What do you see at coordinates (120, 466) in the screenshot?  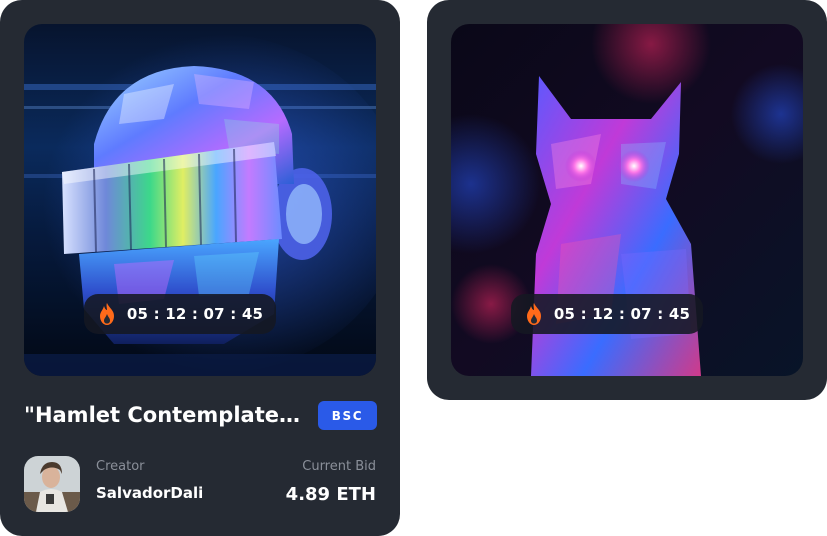 I see `creator-label: Creator` at bounding box center [120, 466].